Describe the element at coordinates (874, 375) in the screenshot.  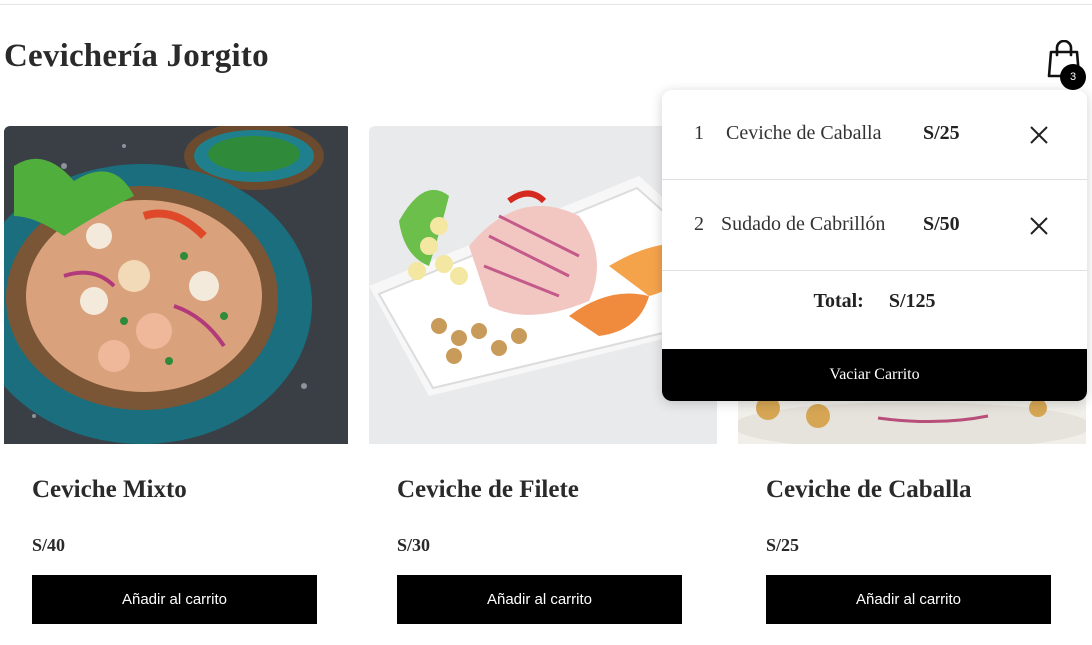
I see `clear-cart-button: Vaciar Carrito` at that location.